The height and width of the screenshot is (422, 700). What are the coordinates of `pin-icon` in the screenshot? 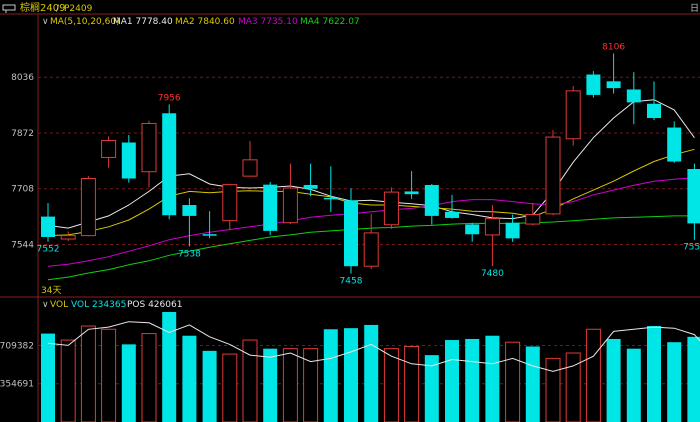 It's located at (9, 8).